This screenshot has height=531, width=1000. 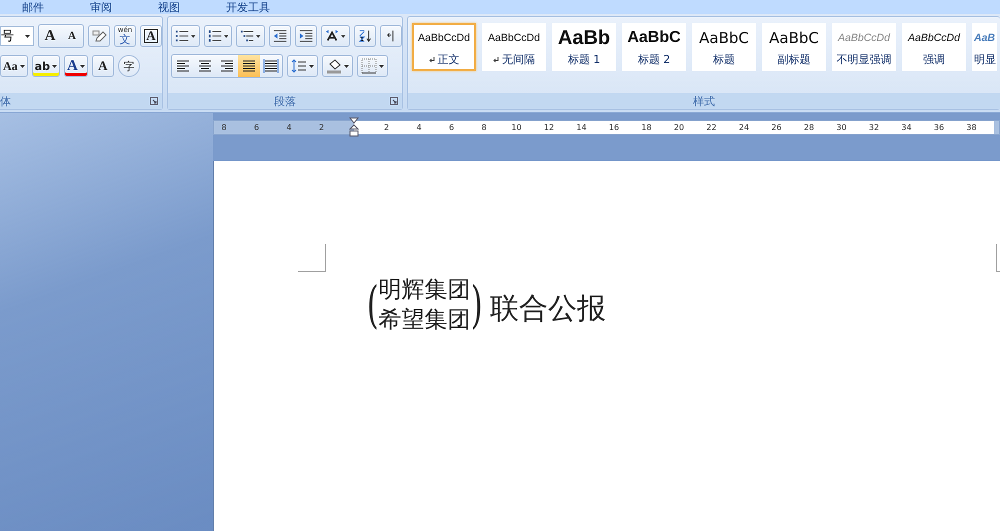 I want to click on group-label: 段落, so click(x=285, y=101).